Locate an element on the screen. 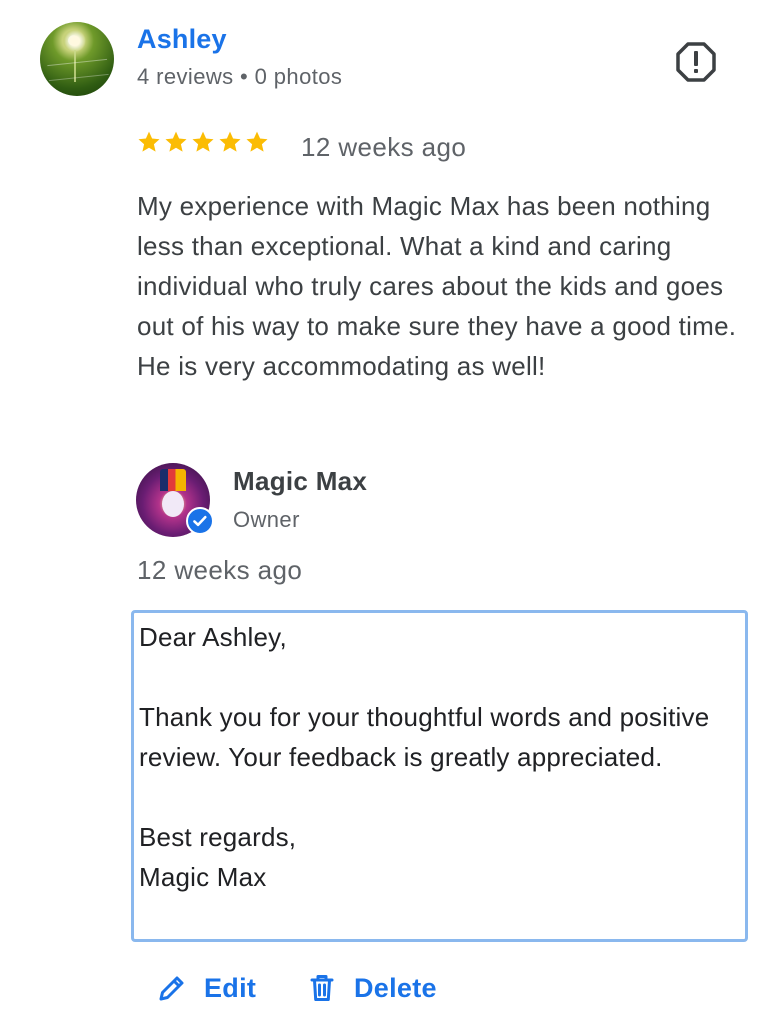 This screenshot has width=783, height=1023. edit-button: Edit is located at coordinates (206, 988).